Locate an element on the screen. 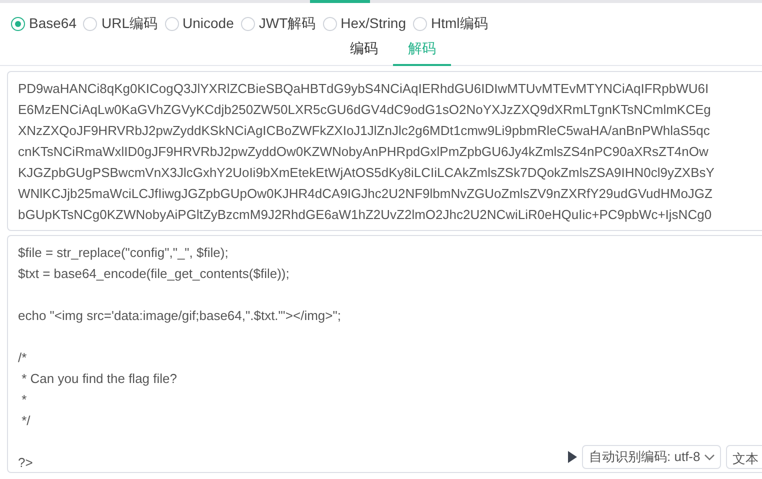  tab: 编码 is located at coordinates (364, 51).